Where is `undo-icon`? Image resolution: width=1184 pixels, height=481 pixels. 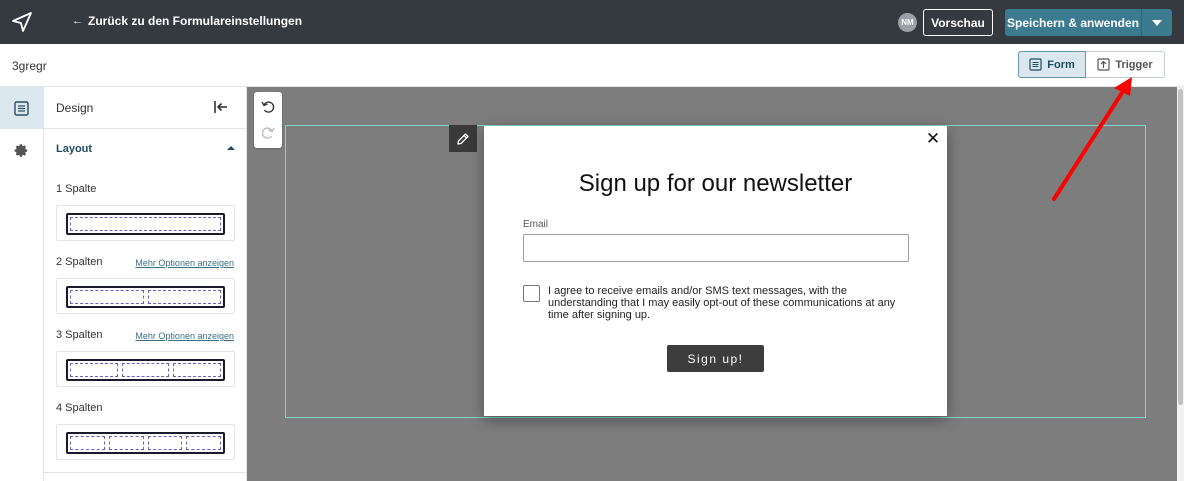 undo-icon is located at coordinates (268, 107).